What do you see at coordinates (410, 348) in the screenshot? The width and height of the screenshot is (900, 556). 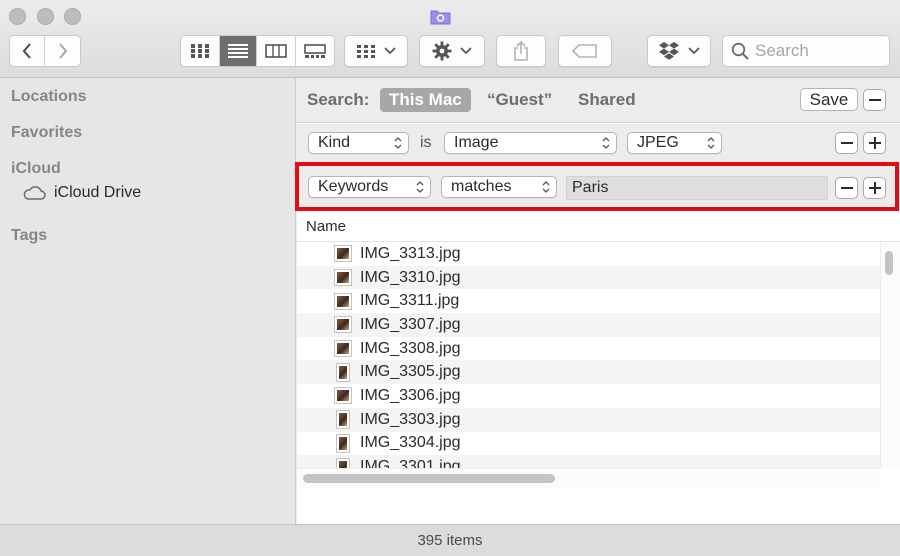 I see `file-name: IMG_3308.jpg` at bounding box center [410, 348].